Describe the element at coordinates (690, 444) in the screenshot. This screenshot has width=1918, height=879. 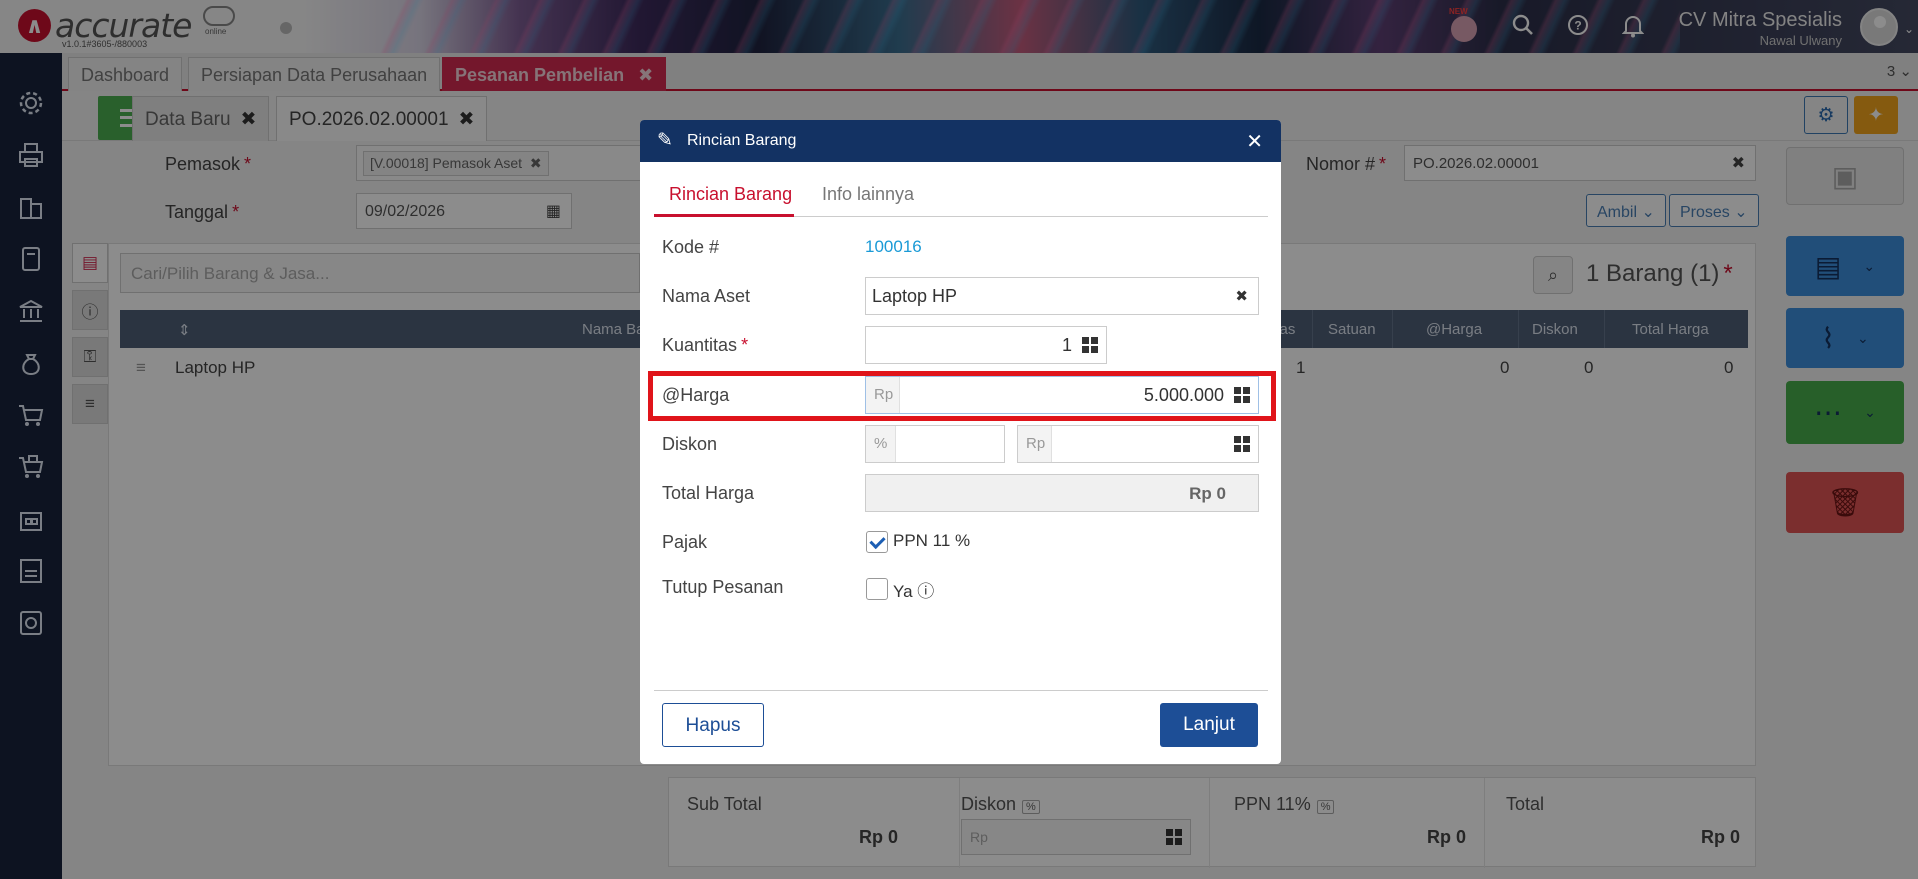
I see `diskon-label: Diskon` at that location.